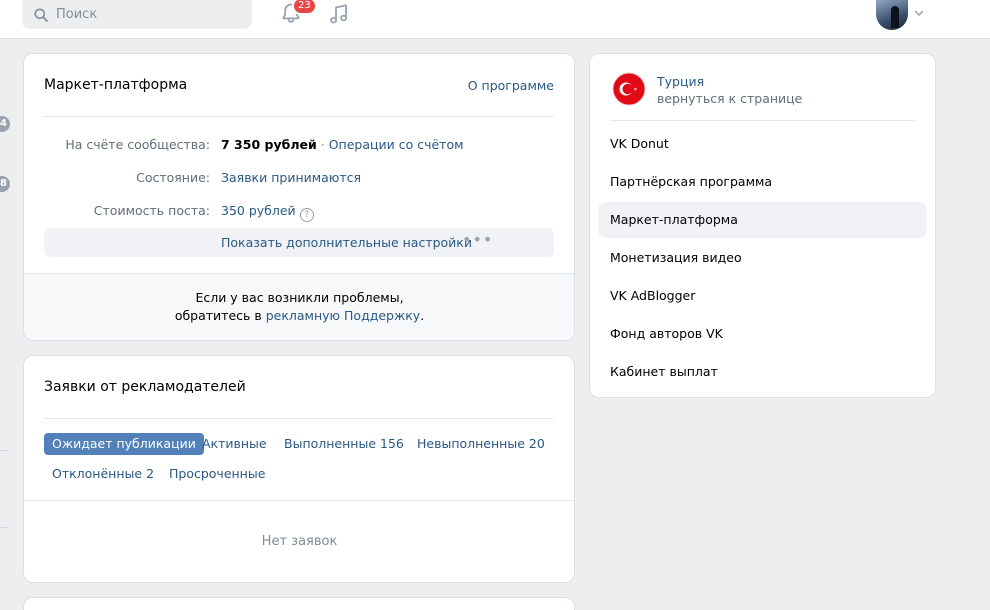 The width and height of the screenshot is (990, 610). What do you see at coordinates (137, 144) in the screenshot?
I see `balance-label: На счёте сообщества:` at bounding box center [137, 144].